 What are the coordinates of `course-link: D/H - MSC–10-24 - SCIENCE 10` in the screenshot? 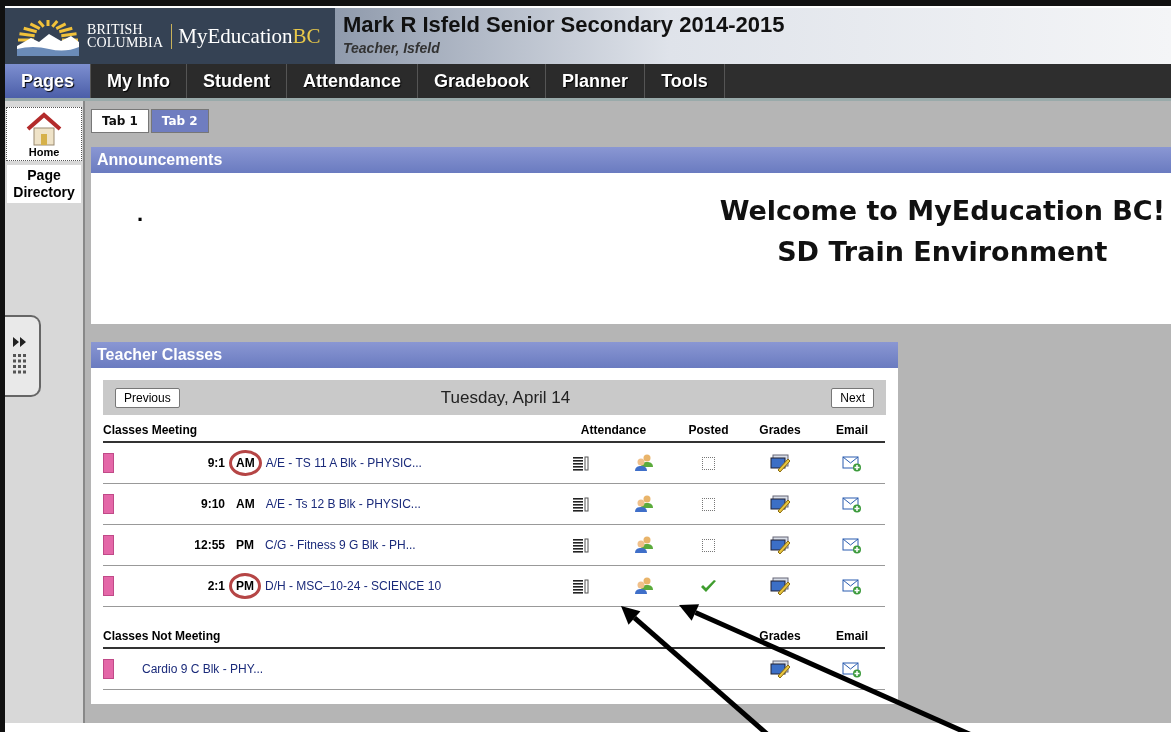 It's located at (353, 586).